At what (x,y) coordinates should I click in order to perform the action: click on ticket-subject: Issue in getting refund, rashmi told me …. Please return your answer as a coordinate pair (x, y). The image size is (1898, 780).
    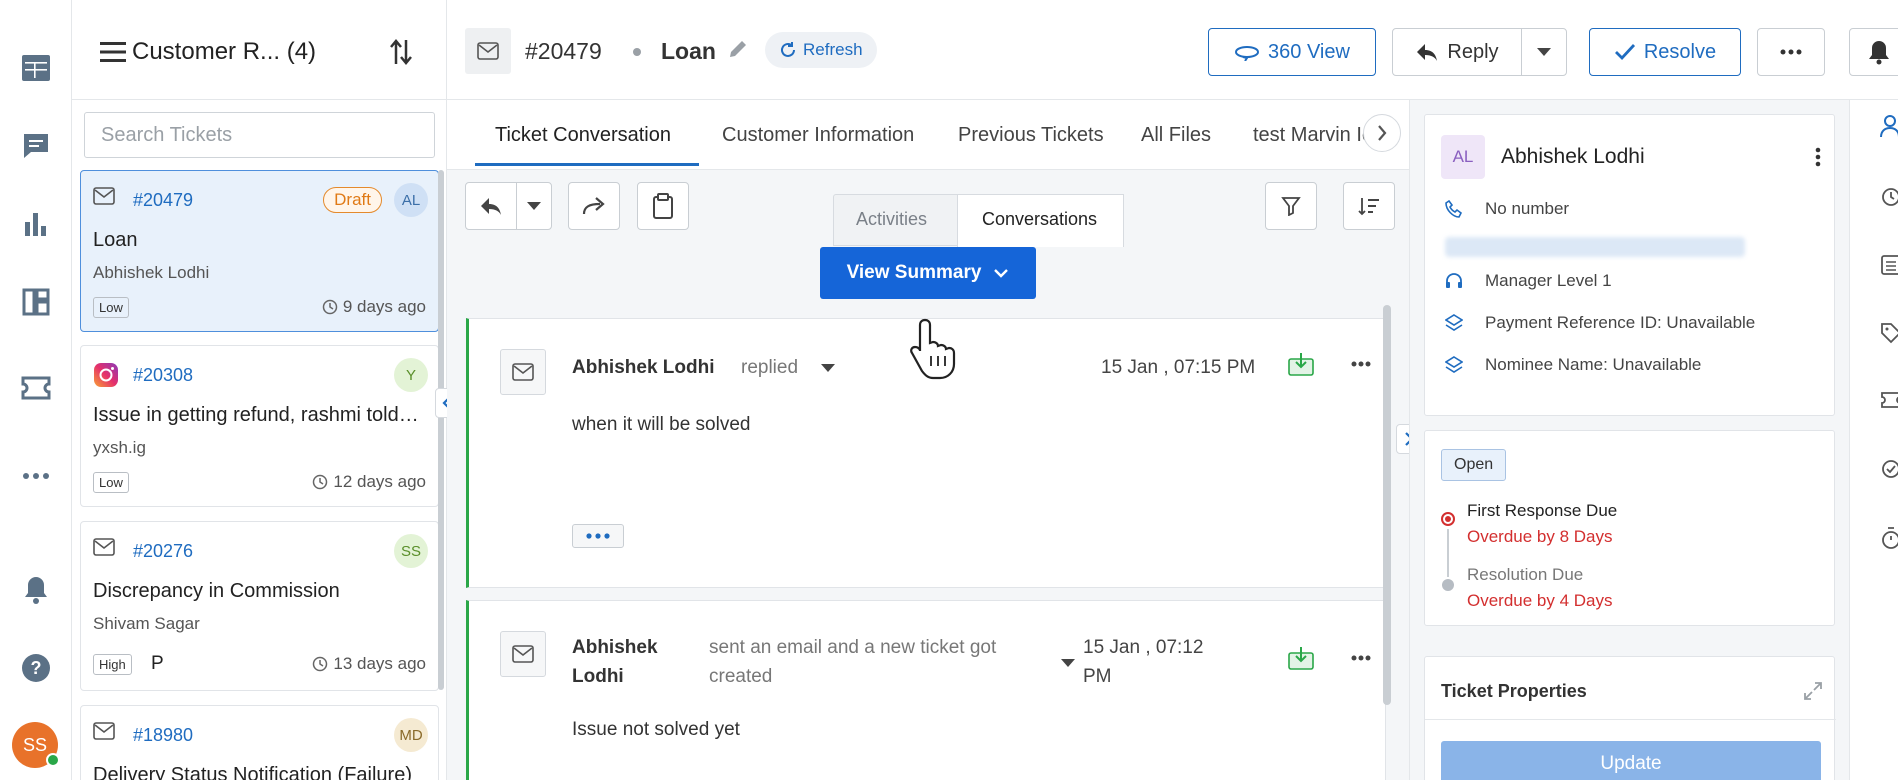
    Looking at the image, I should click on (258, 415).